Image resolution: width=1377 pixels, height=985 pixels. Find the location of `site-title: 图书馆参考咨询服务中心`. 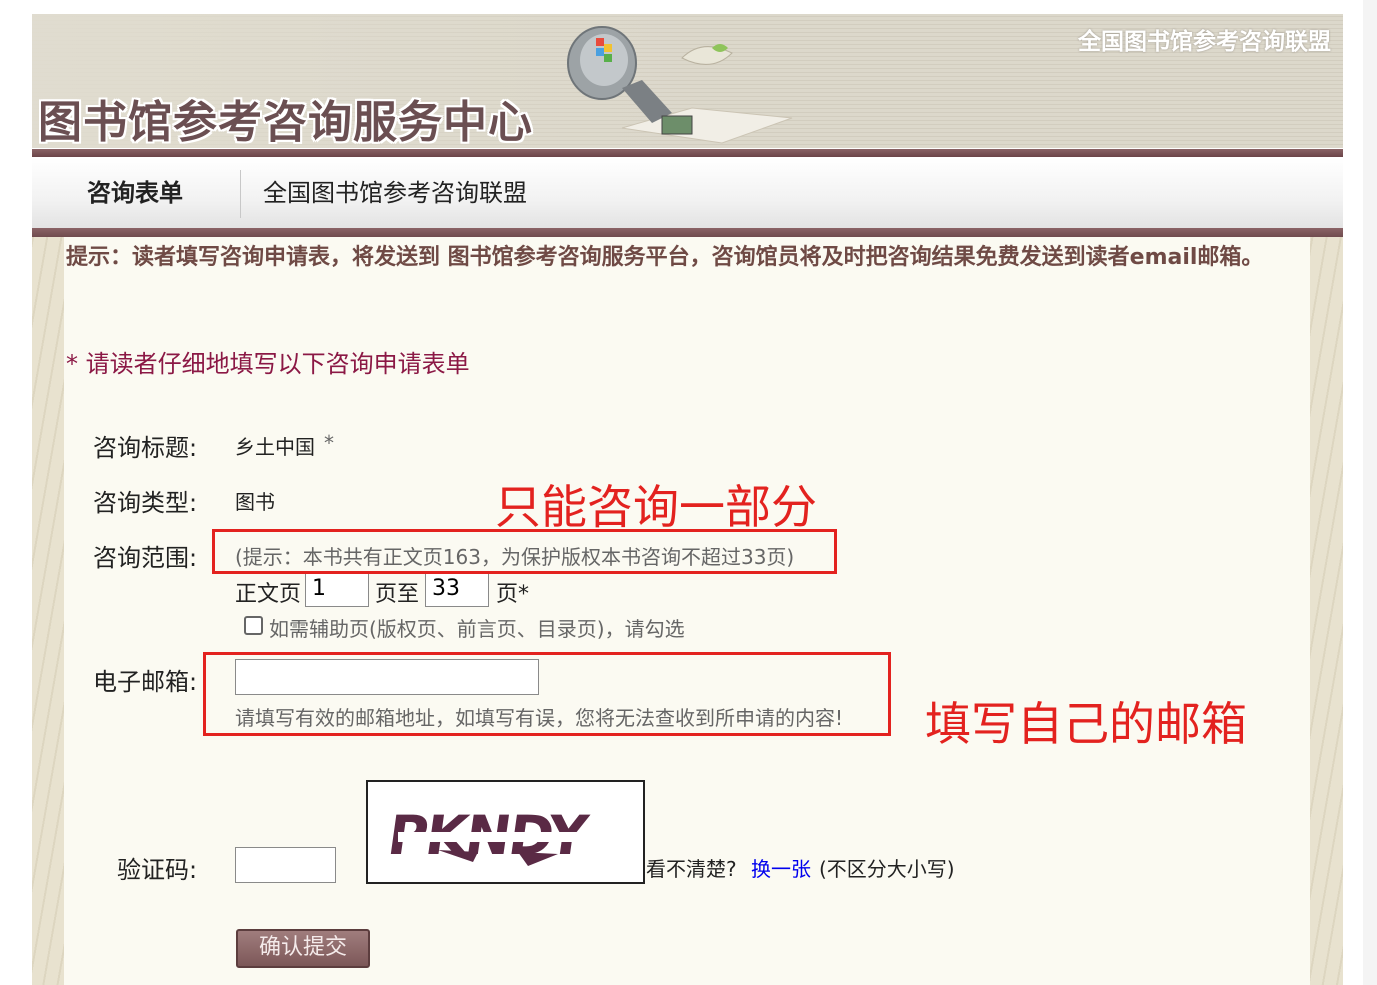

site-title: 图书馆参考咨询服务中心 is located at coordinates (285, 122).